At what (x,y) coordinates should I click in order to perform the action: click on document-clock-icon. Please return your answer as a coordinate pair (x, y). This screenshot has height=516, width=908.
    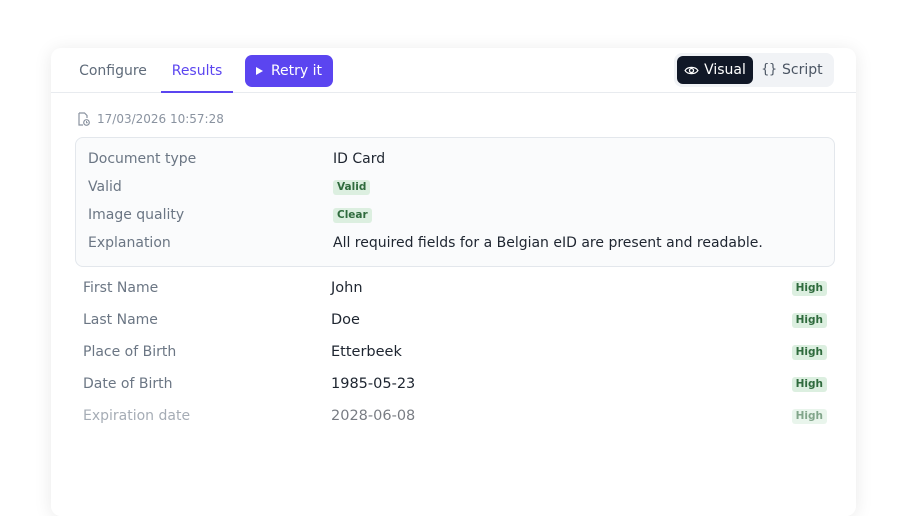
    Looking at the image, I should click on (84, 119).